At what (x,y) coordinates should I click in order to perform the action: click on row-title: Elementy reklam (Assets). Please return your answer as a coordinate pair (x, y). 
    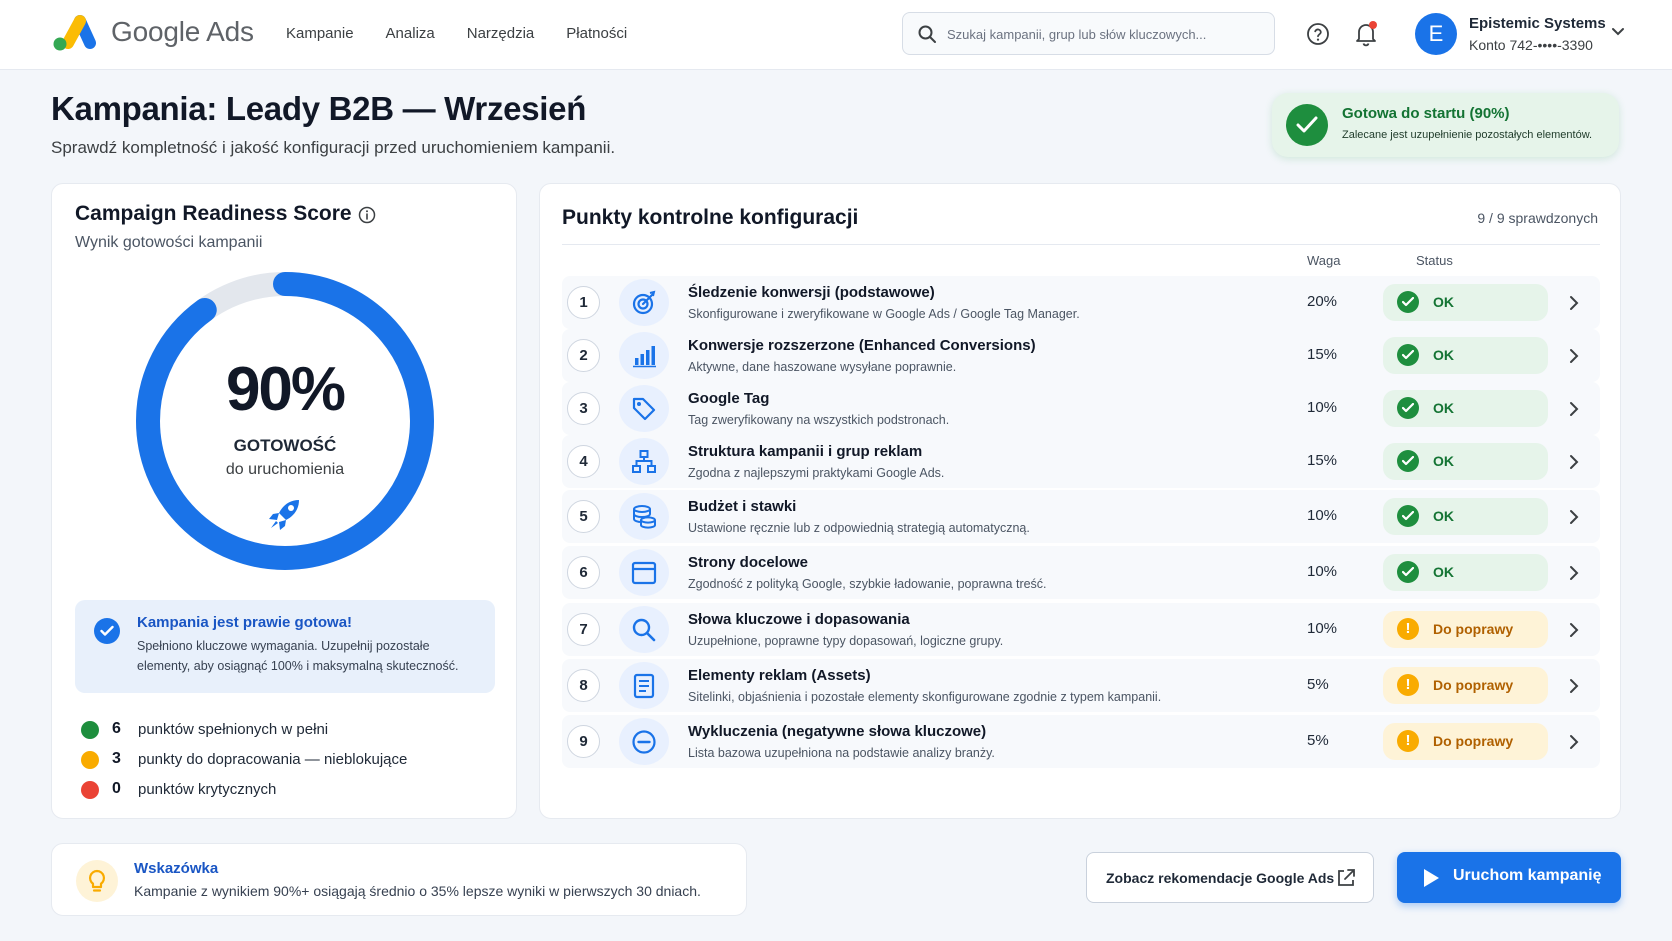
    Looking at the image, I should click on (779, 675).